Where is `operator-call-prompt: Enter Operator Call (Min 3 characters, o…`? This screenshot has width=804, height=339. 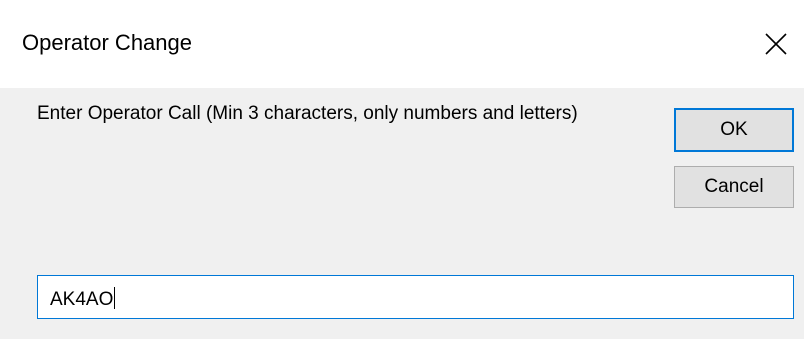
operator-call-prompt: Enter Operator Call (Min 3 characters, o… is located at coordinates (307, 113).